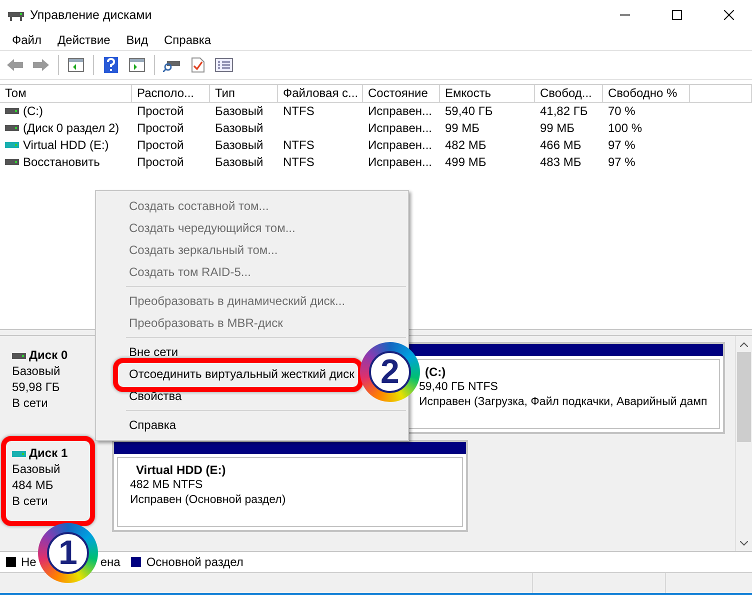  Describe the element at coordinates (625, 127) in the screenshot. I see `table-cell: 100 %` at that location.